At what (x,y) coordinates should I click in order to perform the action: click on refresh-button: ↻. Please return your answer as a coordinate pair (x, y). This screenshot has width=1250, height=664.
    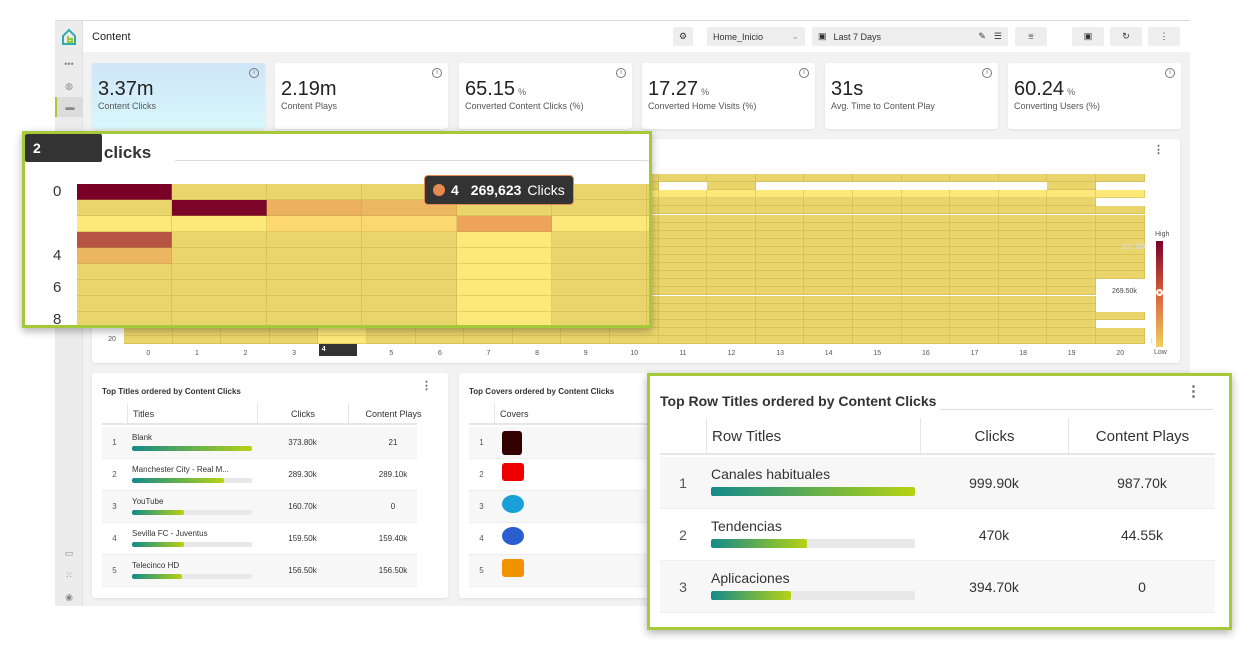
    Looking at the image, I should click on (1126, 36).